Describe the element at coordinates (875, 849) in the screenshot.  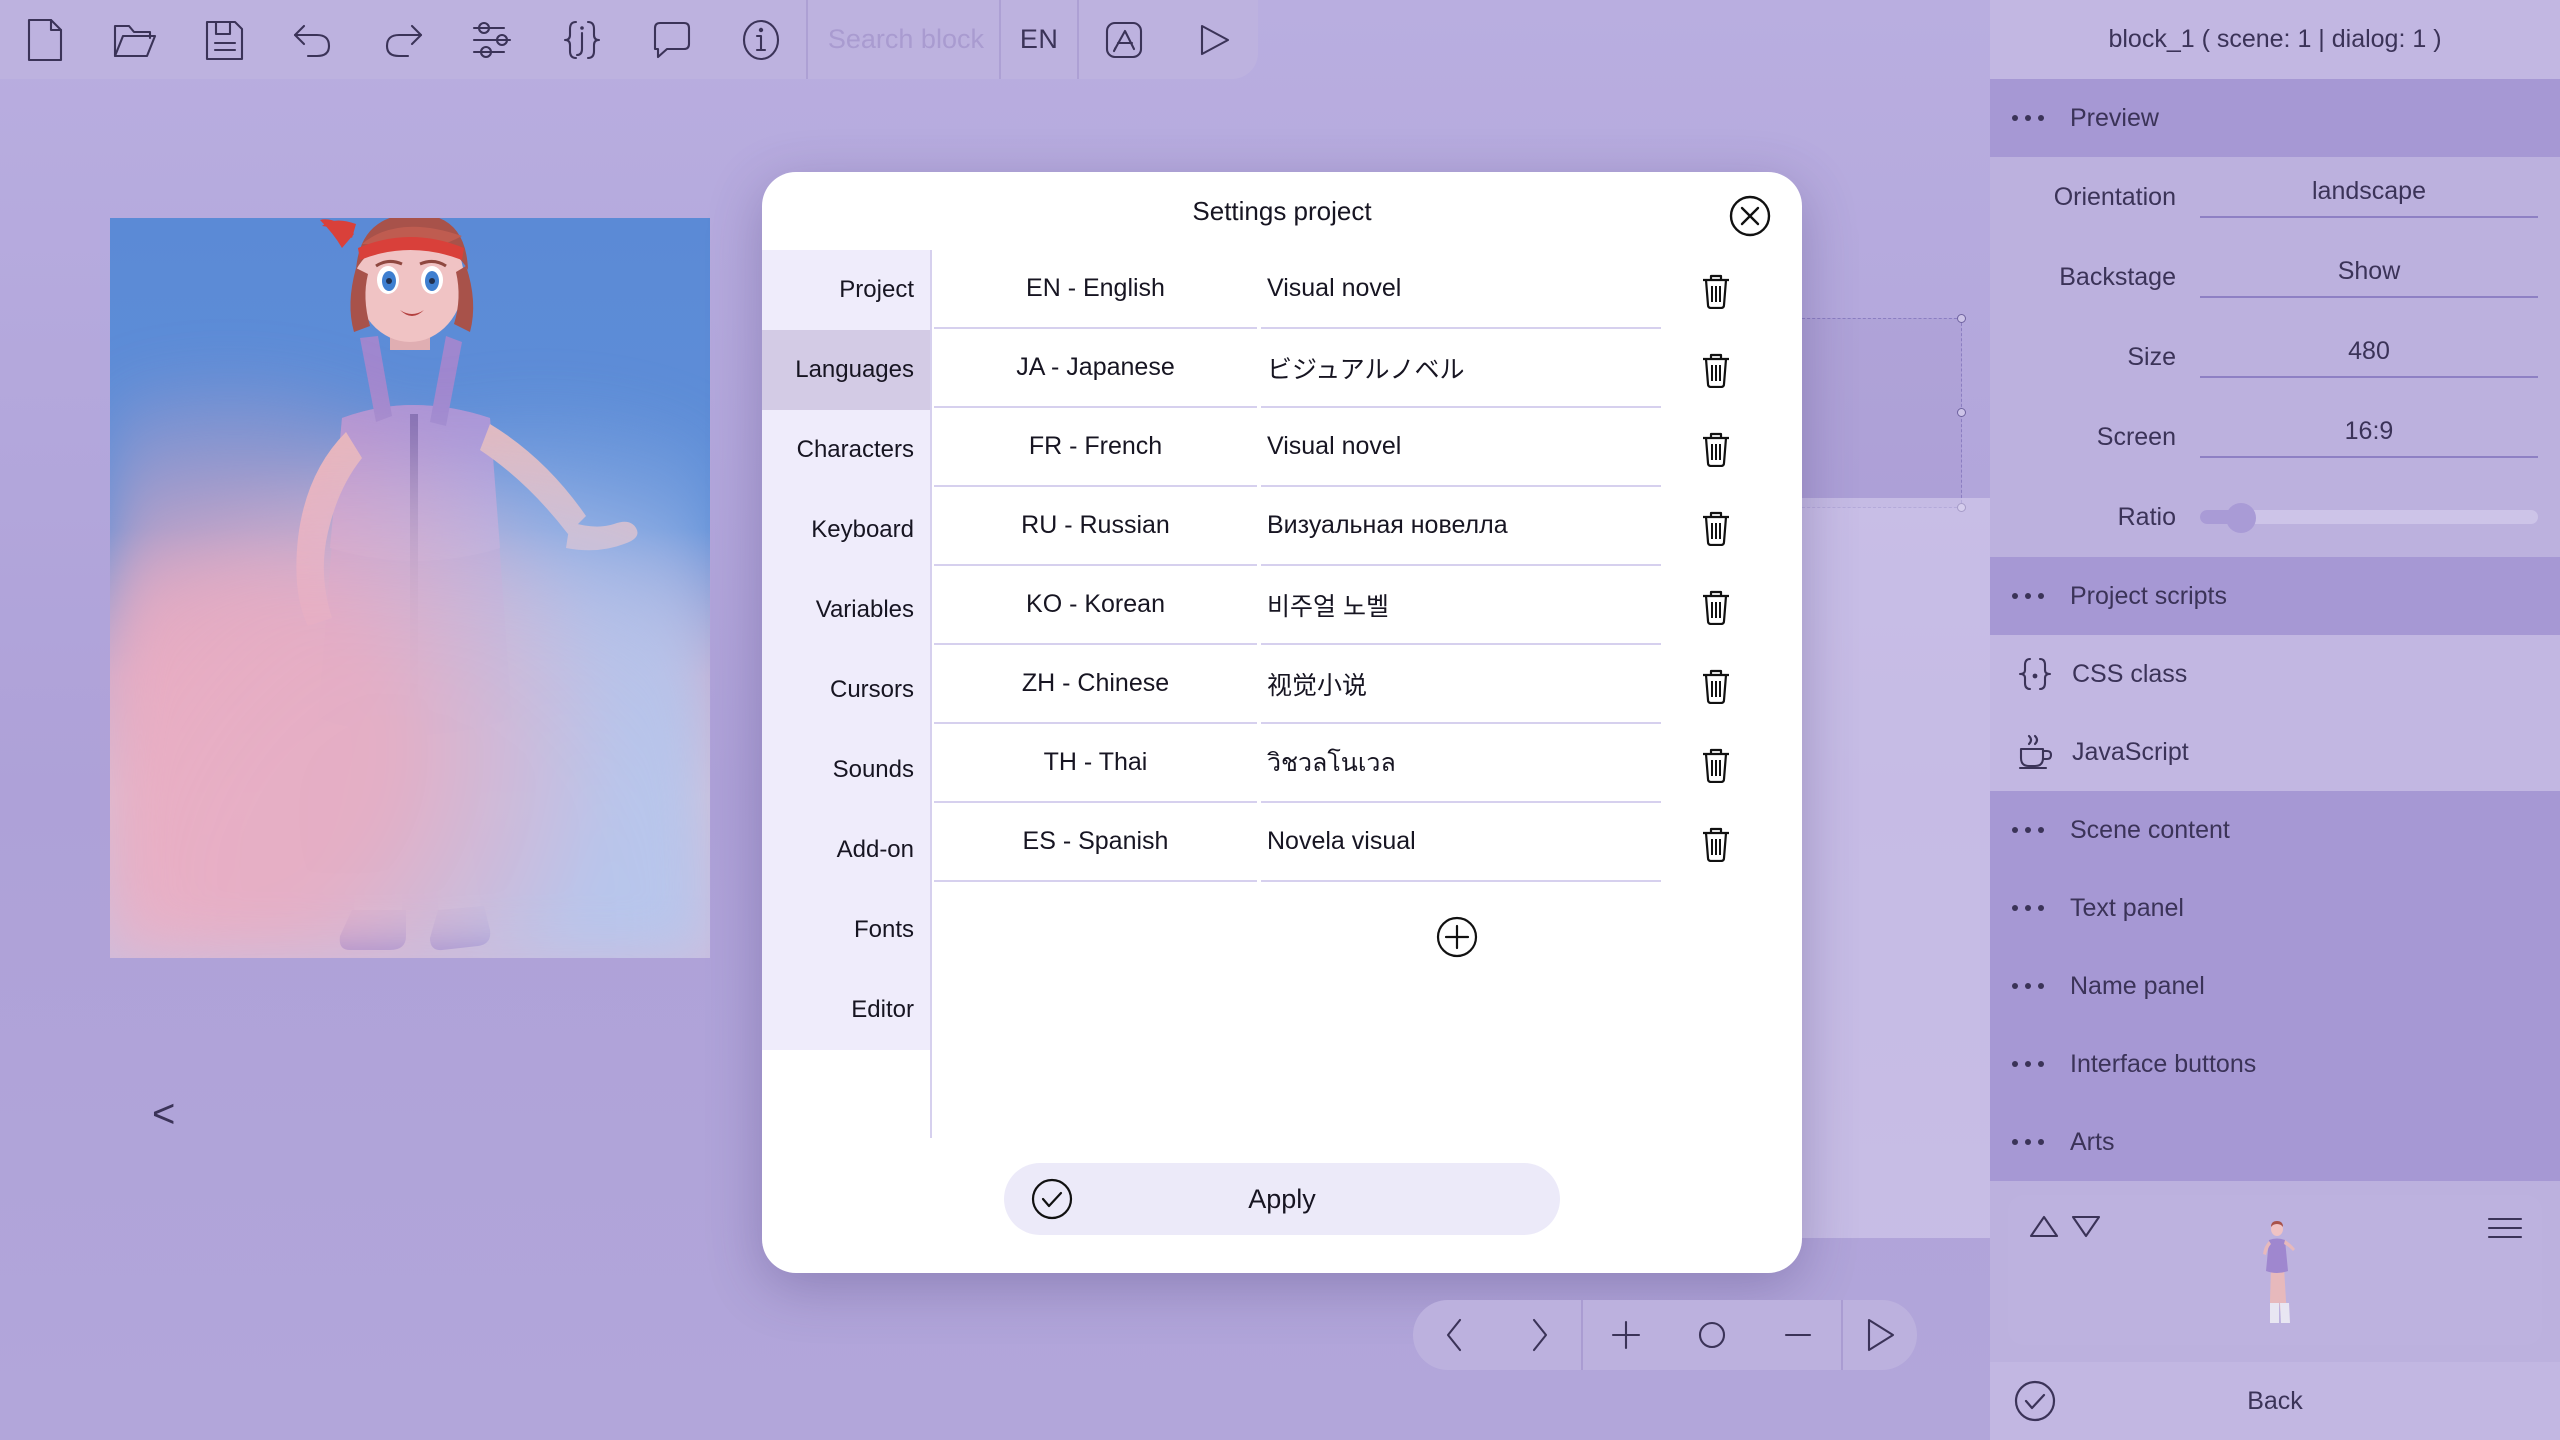
I see `sidebar-item-label: Add-on` at that location.